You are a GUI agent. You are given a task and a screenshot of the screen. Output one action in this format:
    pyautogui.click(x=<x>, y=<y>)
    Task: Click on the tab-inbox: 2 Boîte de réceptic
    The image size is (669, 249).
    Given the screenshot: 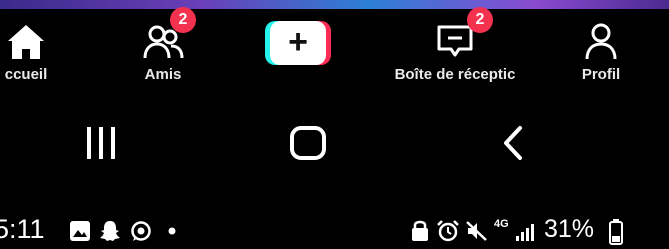 What is the action you would take?
    pyautogui.click(x=455, y=51)
    